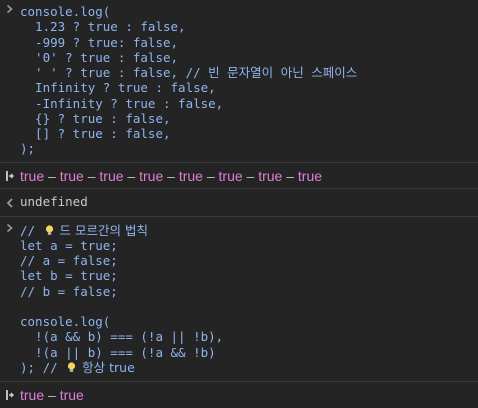 This screenshot has height=408, width=478. I want to click on code-line: let a = true;, so click(69, 245).